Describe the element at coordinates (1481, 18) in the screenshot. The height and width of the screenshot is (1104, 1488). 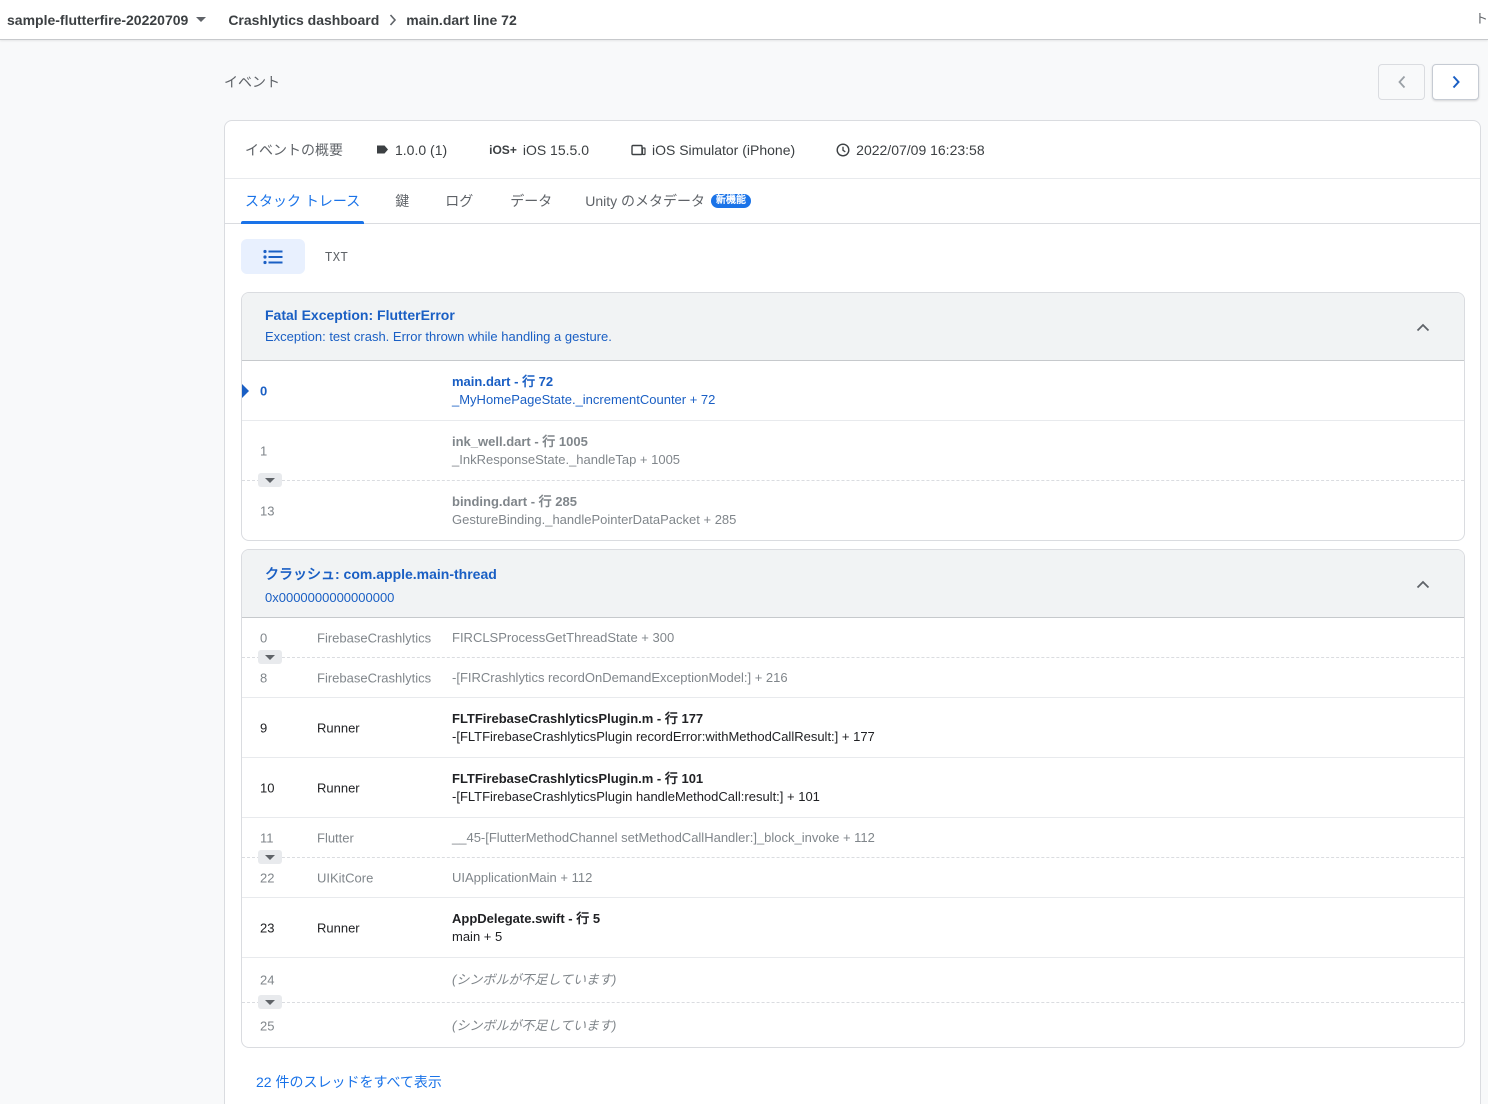
I see `topbar-edge-text: ト` at that location.